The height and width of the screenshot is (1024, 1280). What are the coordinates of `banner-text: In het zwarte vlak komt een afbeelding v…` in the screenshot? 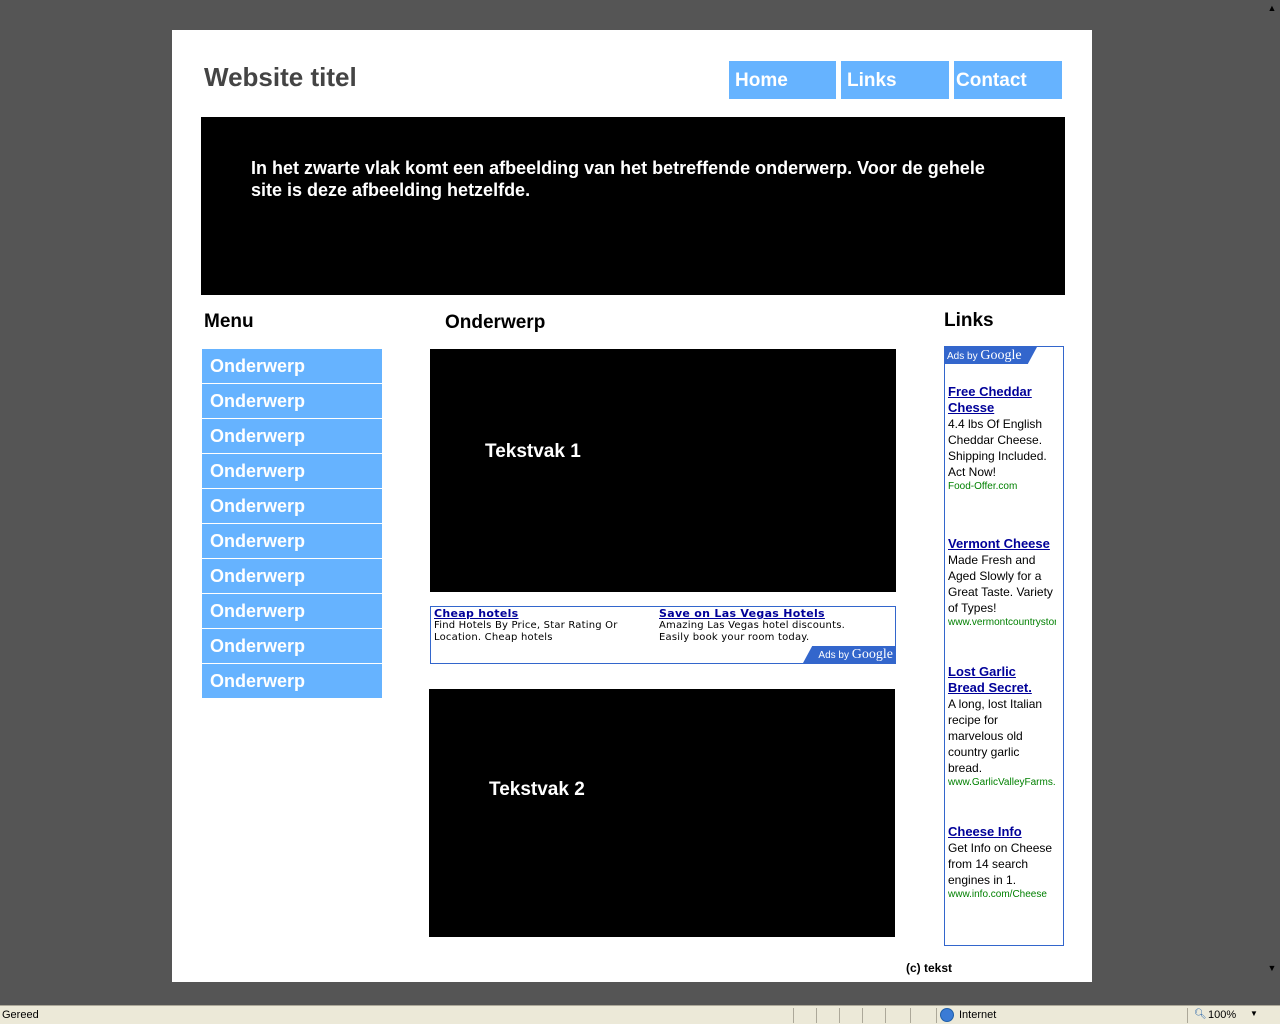 It's located at (618, 179).